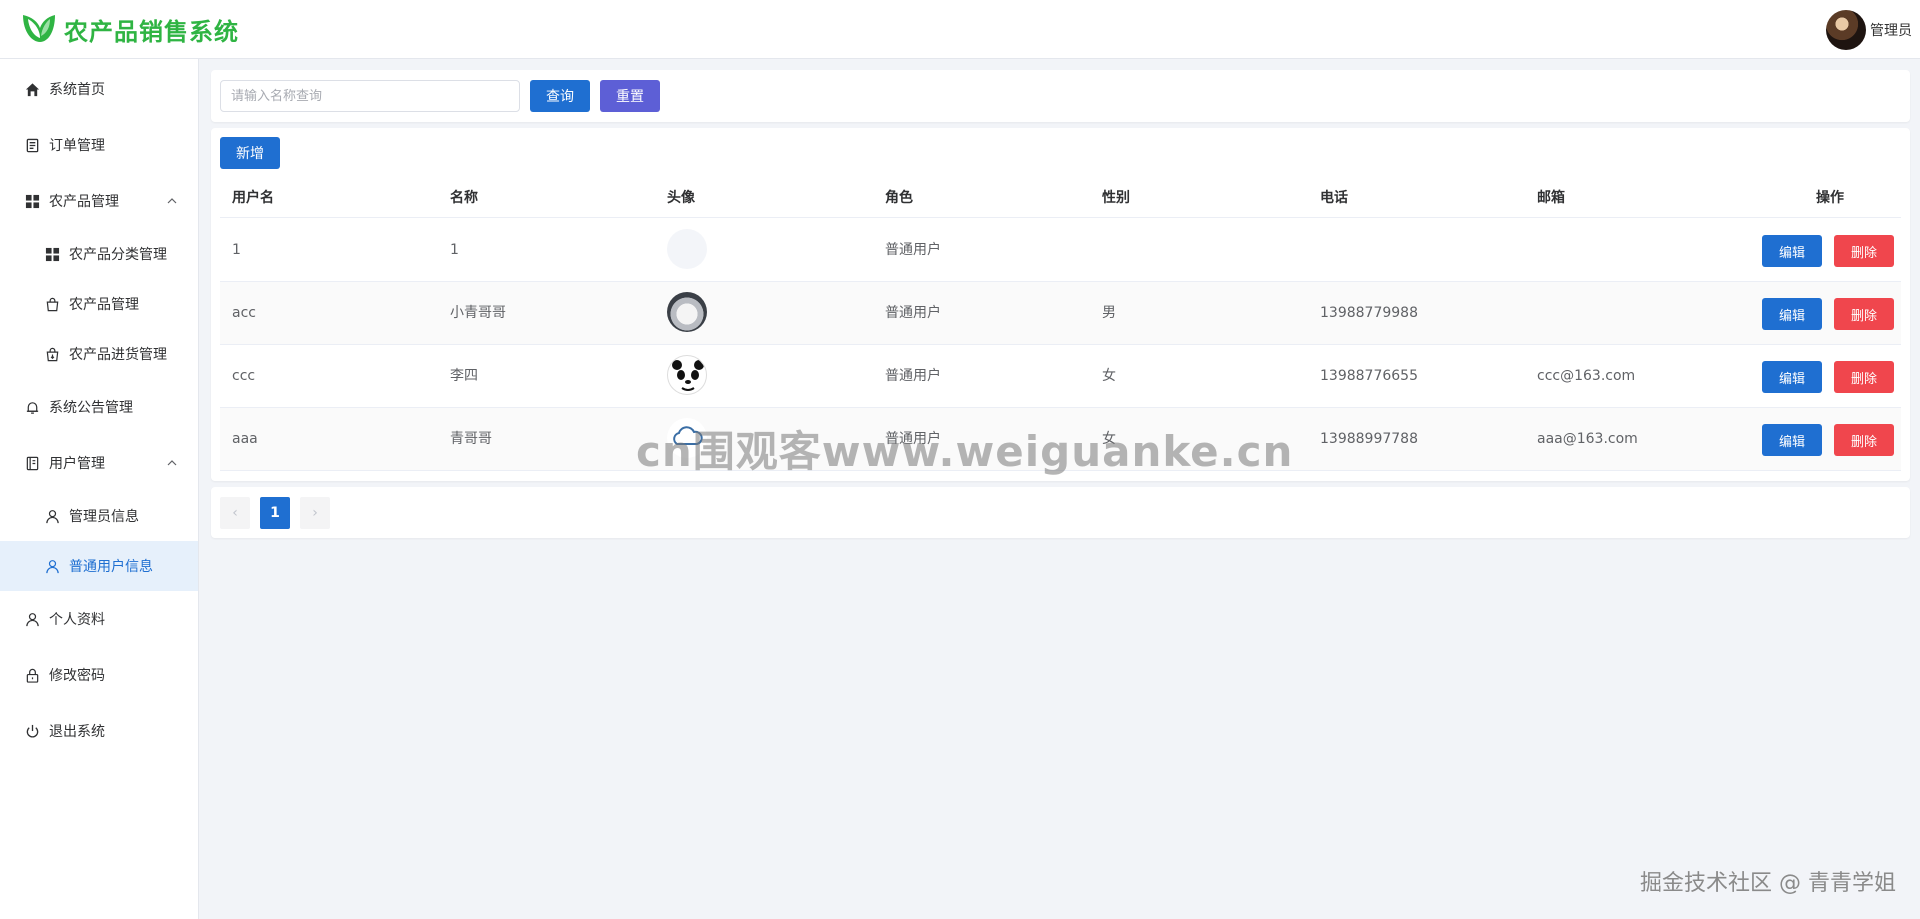 The height and width of the screenshot is (919, 1920). What do you see at coordinates (77, 732) in the screenshot?
I see `sidebar-item-label: 退出系统` at bounding box center [77, 732].